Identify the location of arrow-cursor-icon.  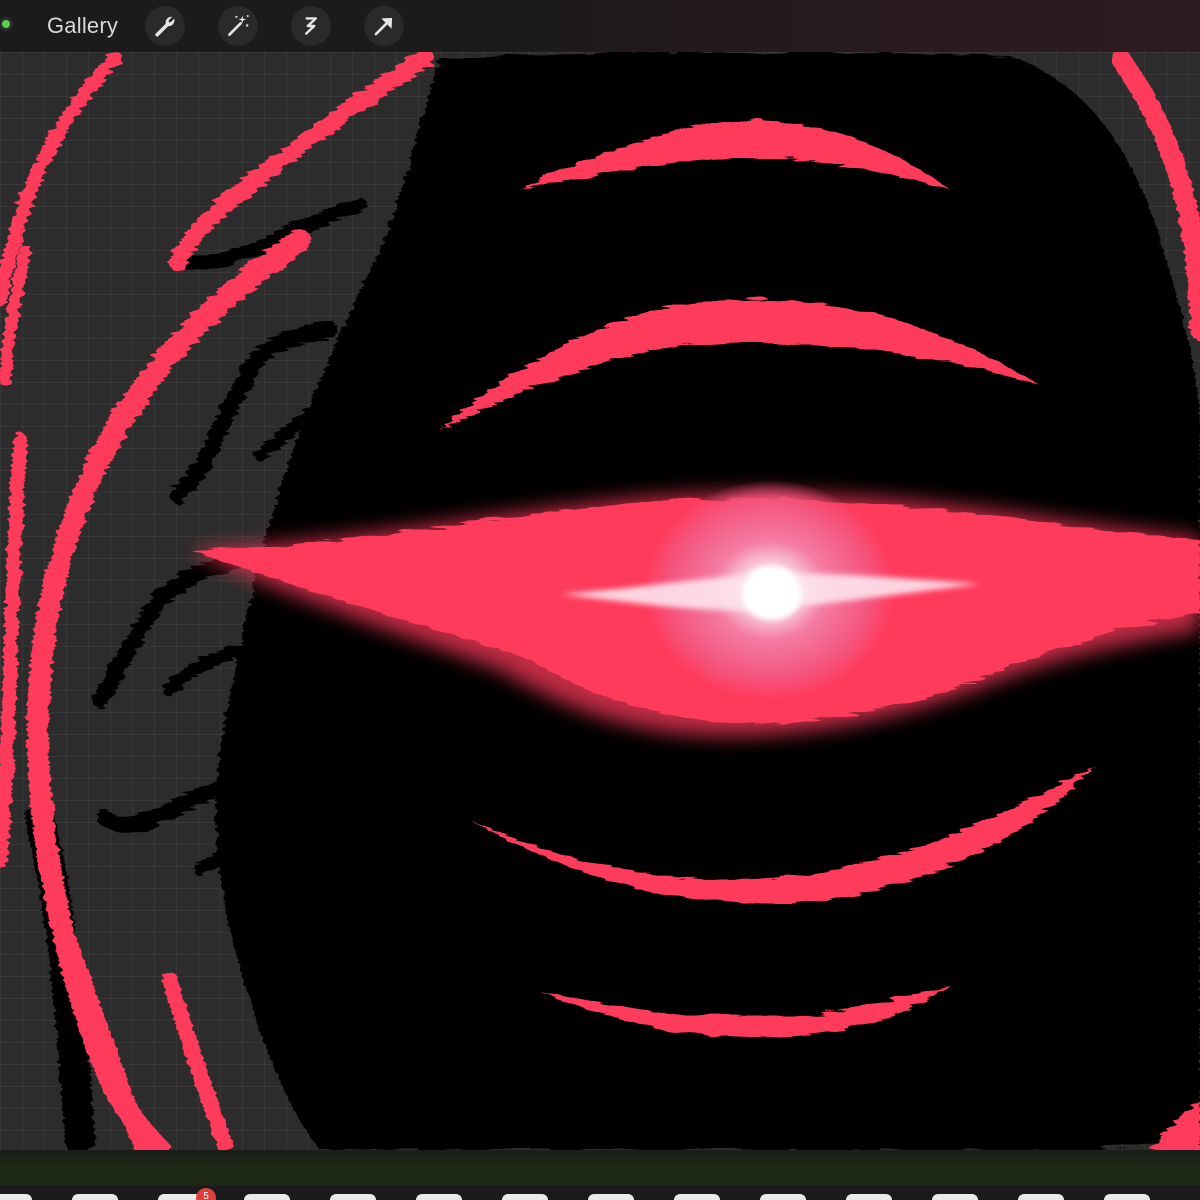
(384, 26).